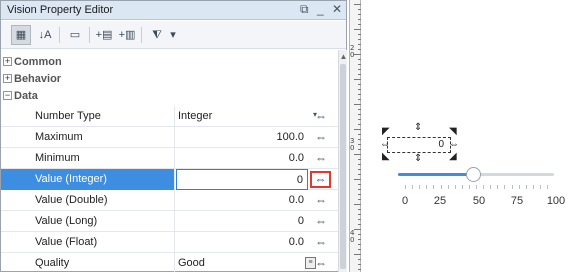  What do you see at coordinates (169, 96) in the screenshot?
I see `group-data: − Data` at bounding box center [169, 96].